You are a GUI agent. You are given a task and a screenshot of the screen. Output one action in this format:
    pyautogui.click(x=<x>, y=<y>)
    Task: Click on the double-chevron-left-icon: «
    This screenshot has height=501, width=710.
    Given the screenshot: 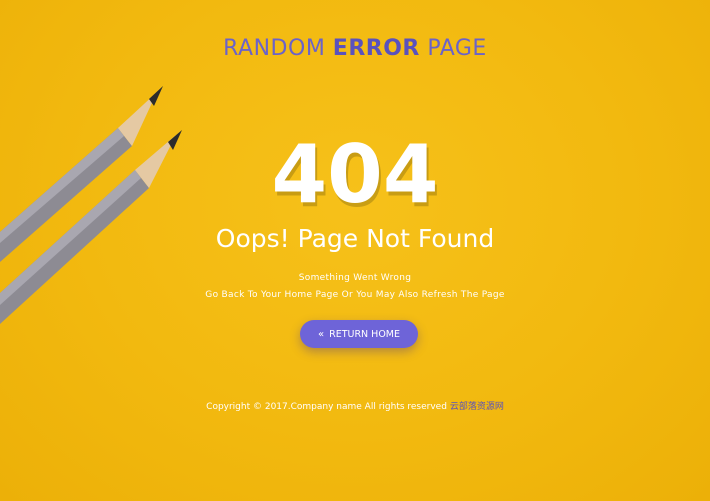 What is the action you would take?
    pyautogui.click(x=321, y=334)
    